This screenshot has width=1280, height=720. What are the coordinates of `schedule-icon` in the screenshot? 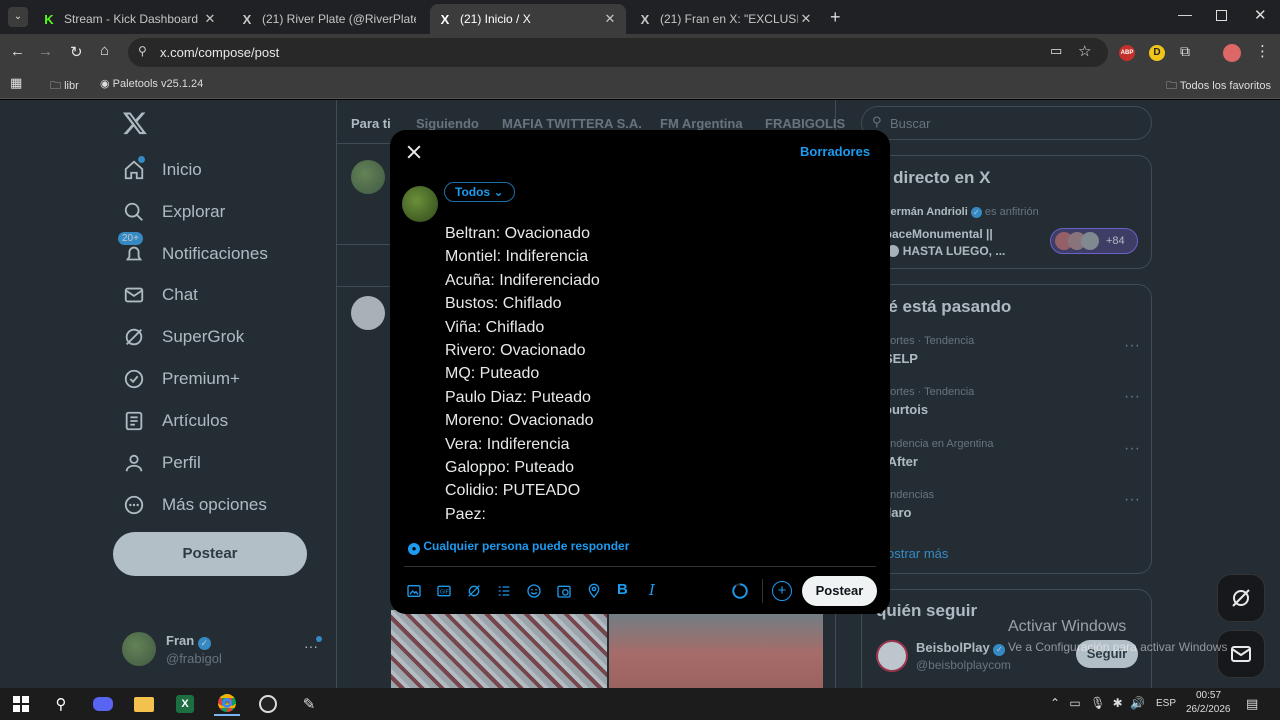 It's located at (564, 593).